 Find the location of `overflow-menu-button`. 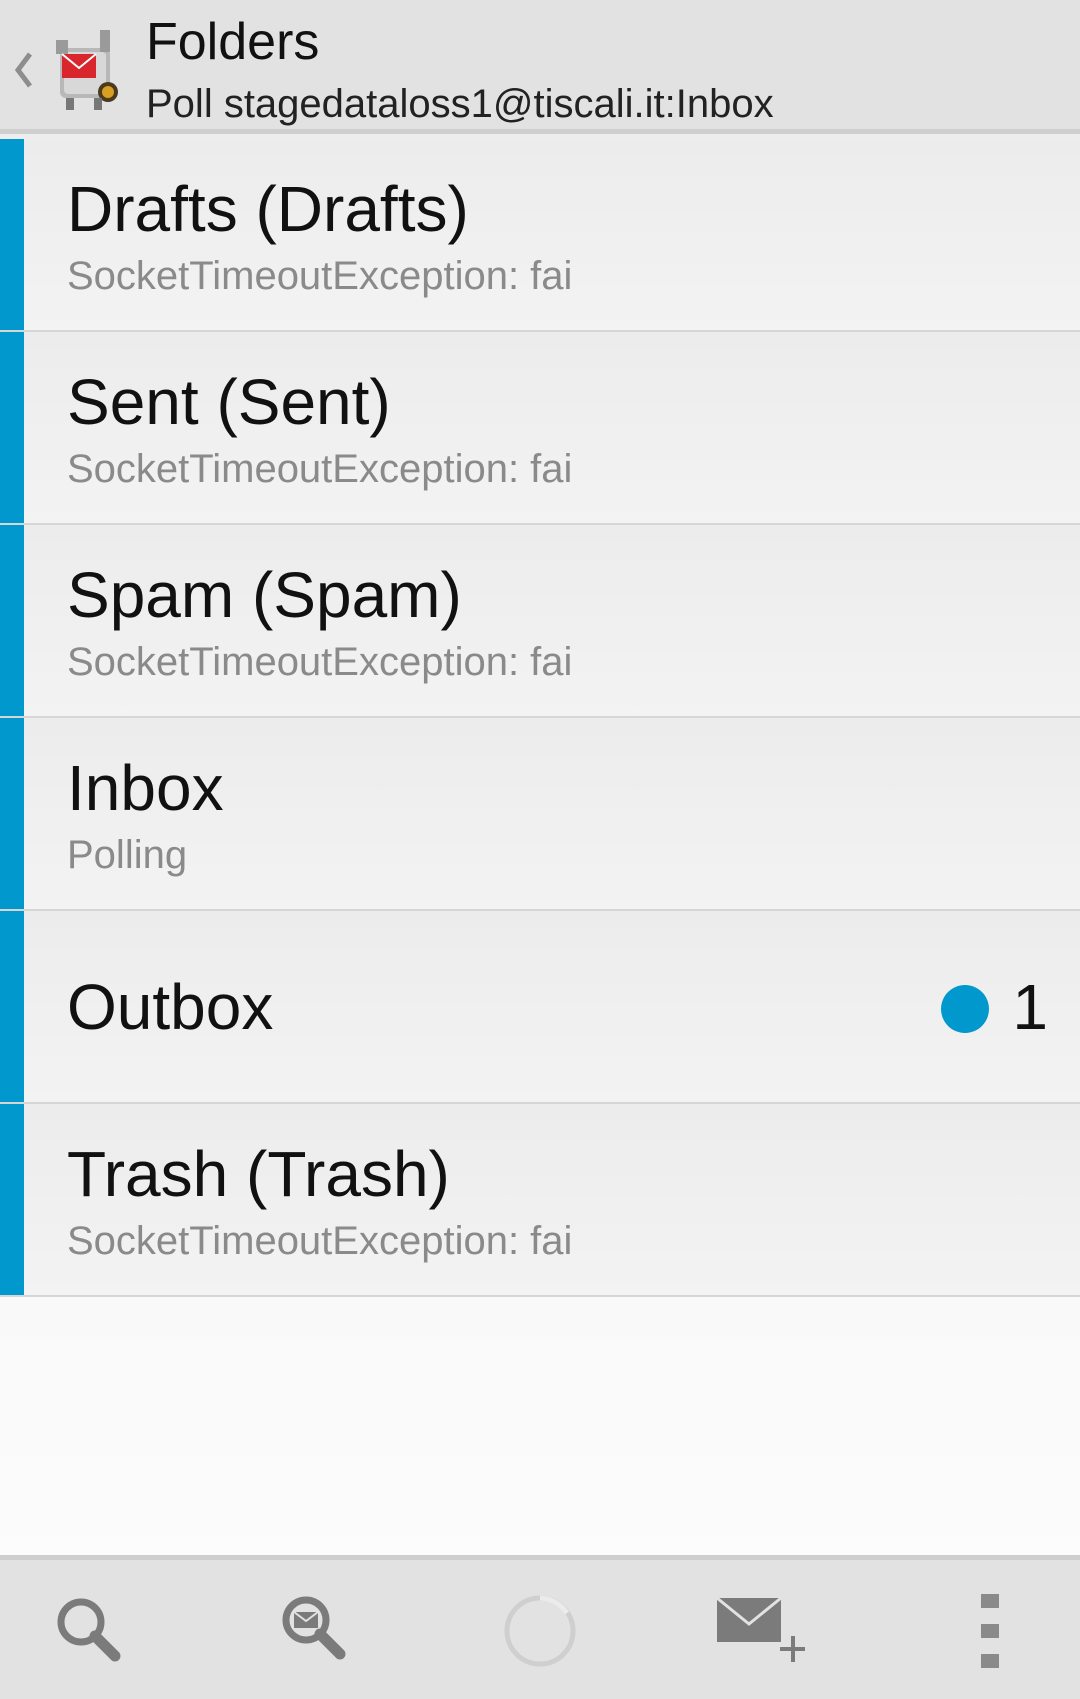

overflow-menu-button is located at coordinates (990, 1631).